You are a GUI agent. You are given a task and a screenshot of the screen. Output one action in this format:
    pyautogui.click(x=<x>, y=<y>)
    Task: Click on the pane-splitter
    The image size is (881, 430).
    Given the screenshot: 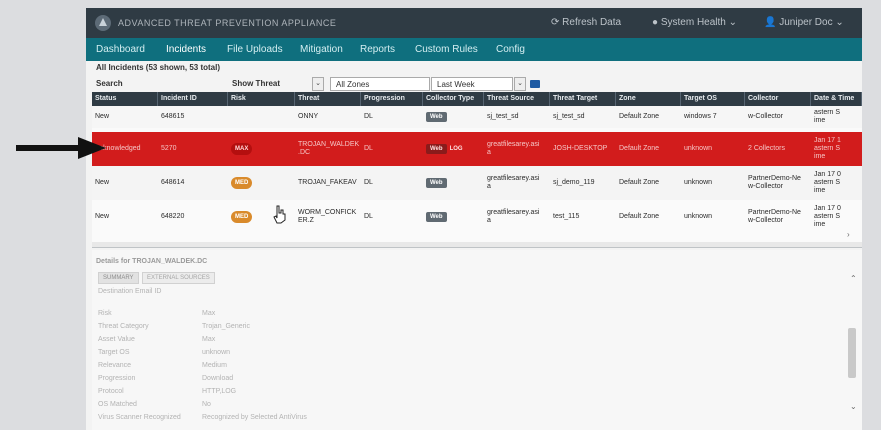 What is the action you would take?
    pyautogui.click(x=477, y=245)
    